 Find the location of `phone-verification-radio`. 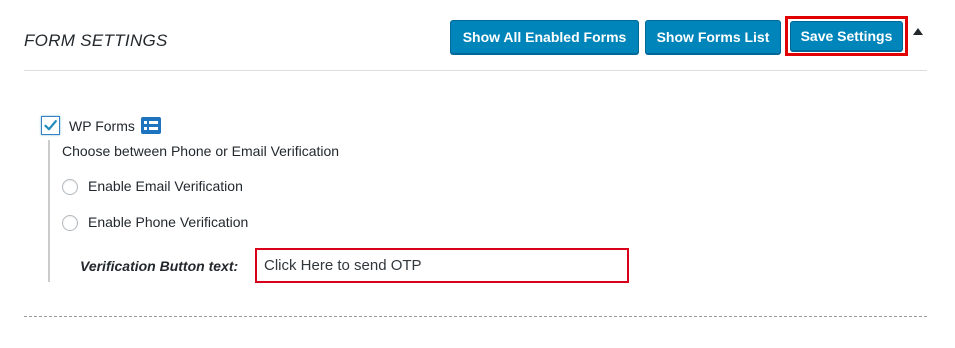

phone-verification-radio is located at coordinates (70, 223).